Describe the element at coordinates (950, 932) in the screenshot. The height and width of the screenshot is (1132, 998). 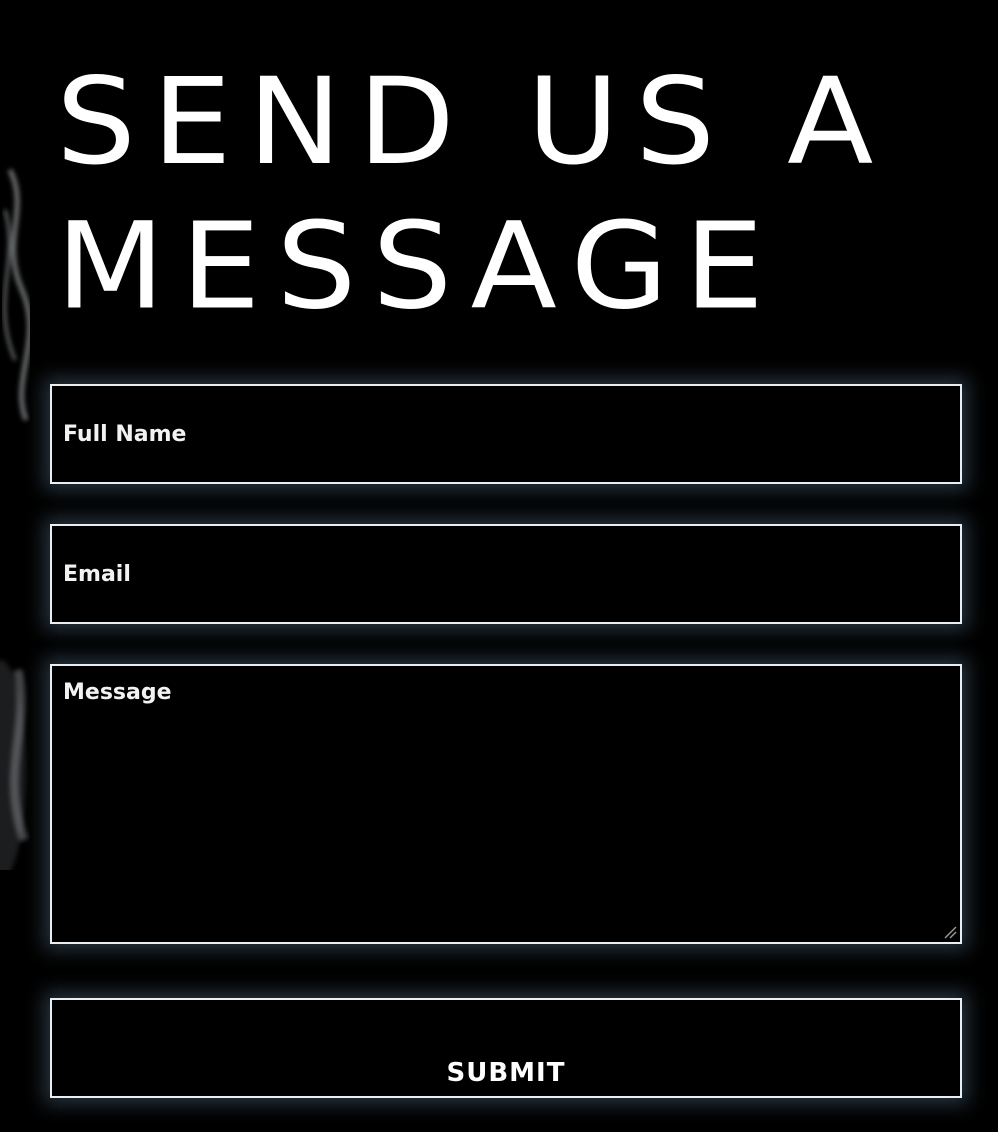
I see `resize-grip-icon` at that location.